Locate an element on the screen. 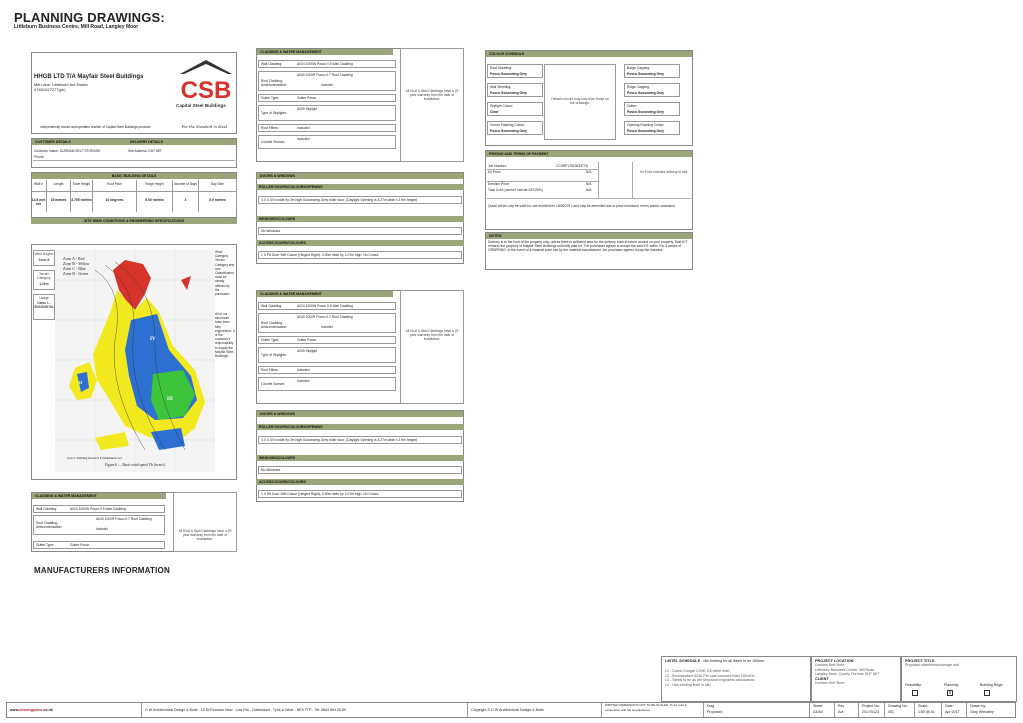 This screenshot has width=1023, height=723. building-regs-label: Building Regs: is located at coordinates (992, 685).